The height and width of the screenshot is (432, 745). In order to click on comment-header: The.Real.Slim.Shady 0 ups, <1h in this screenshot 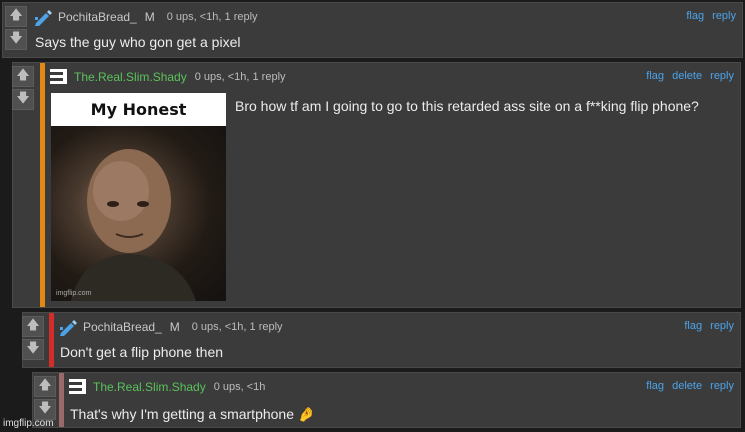, I will do `click(166, 387)`.